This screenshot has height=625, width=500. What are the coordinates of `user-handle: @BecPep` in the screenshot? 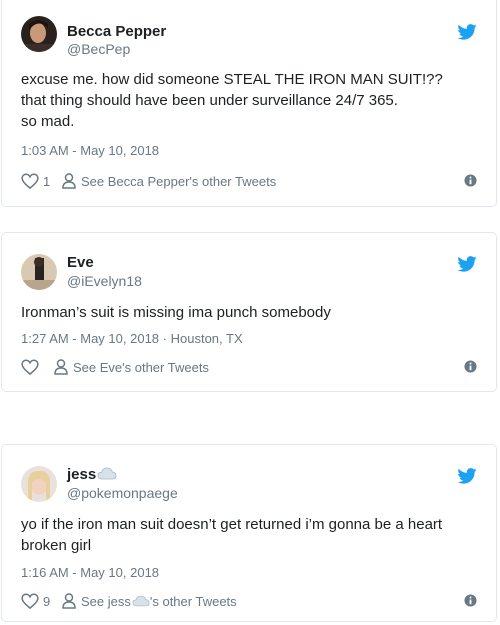 It's located at (98, 49).